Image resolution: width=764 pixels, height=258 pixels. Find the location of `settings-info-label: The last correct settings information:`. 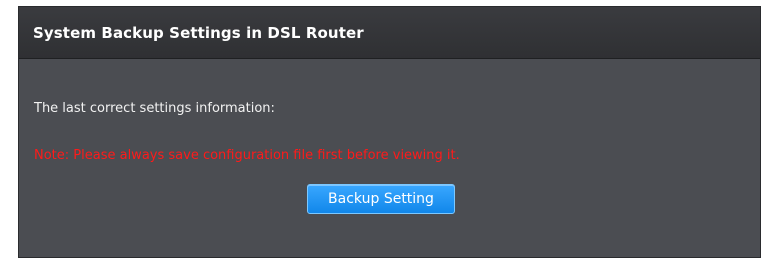

settings-info-label: The last correct settings information: is located at coordinates (154, 108).